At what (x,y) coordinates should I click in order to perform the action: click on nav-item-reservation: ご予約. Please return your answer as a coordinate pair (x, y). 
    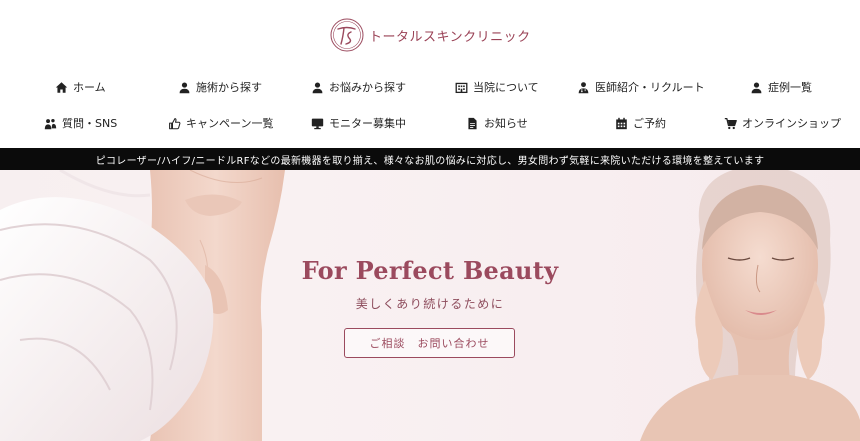
    Looking at the image, I should click on (640, 123).